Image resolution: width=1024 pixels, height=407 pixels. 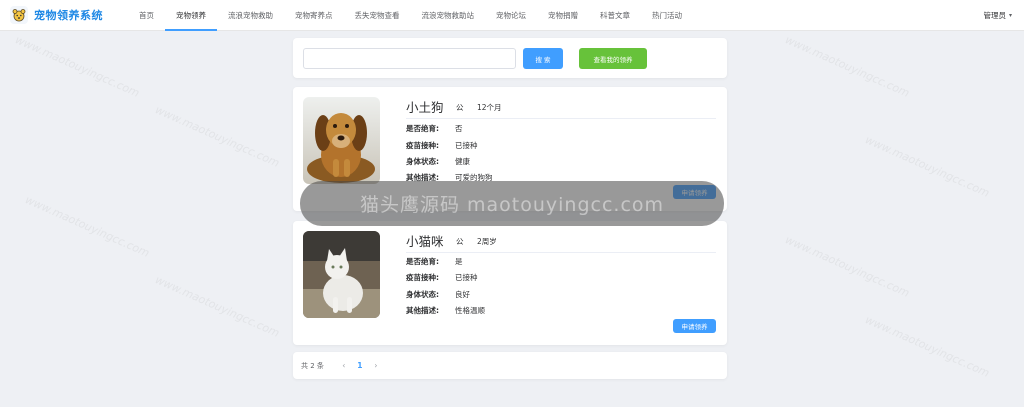 What do you see at coordinates (543, 58) in the screenshot?
I see `search-button: 搜 索` at bounding box center [543, 58].